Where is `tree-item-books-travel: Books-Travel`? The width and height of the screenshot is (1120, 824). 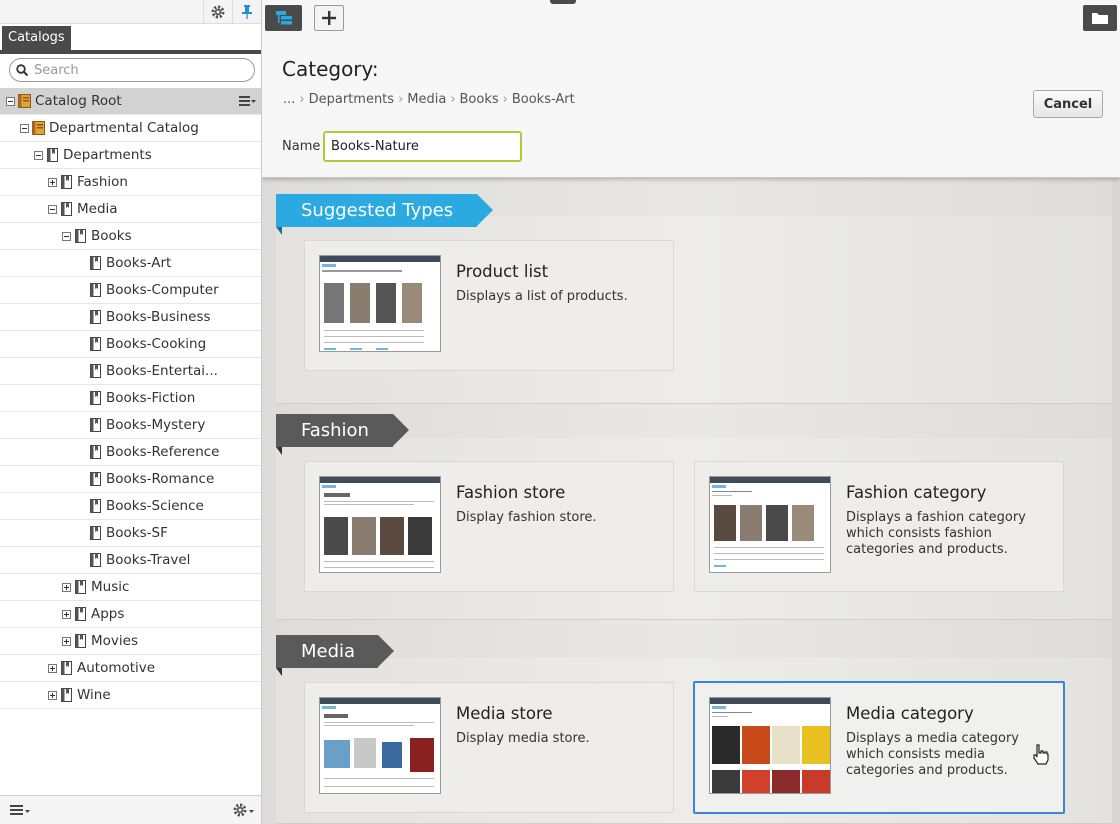
tree-item-books-travel: Books-Travel is located at coordinates (130, 560).